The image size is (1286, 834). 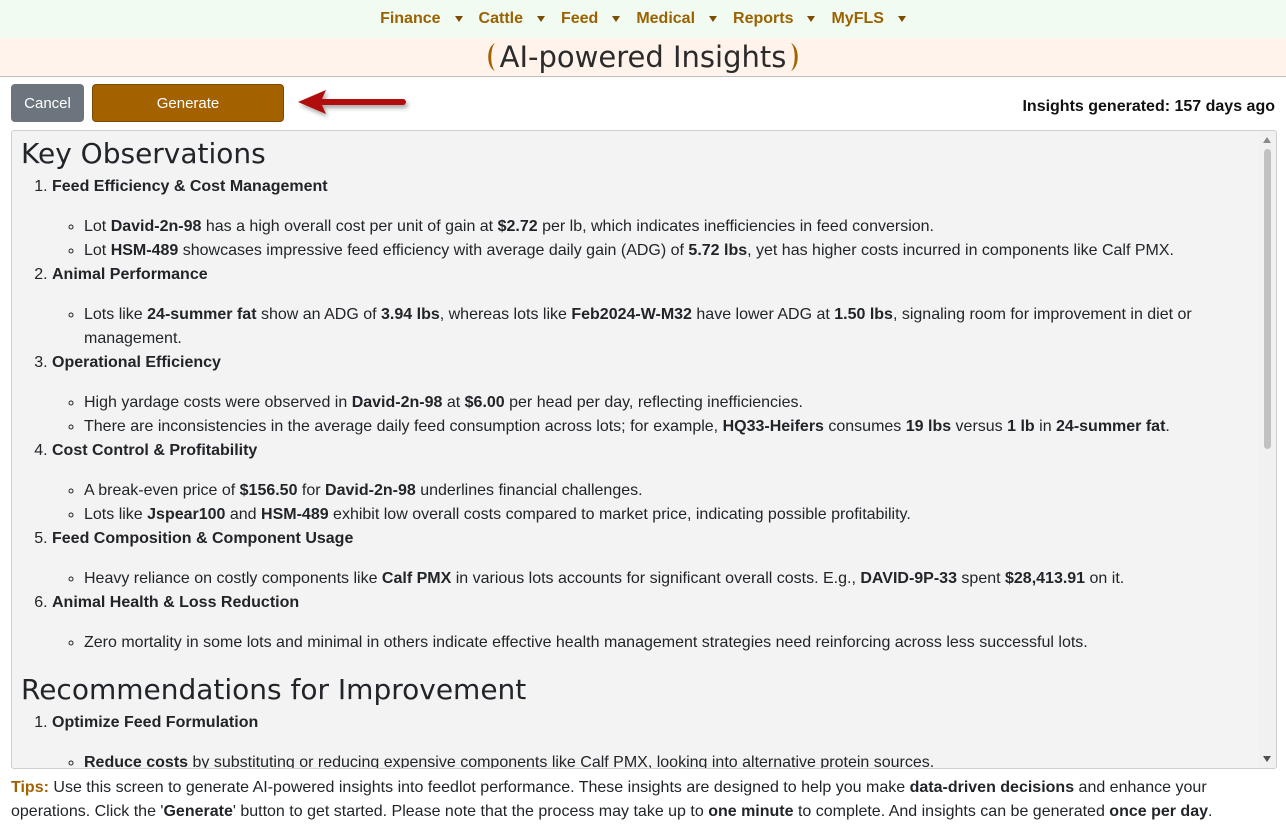 I want to click on left-ornament-icon, so click(x=491, y=57).